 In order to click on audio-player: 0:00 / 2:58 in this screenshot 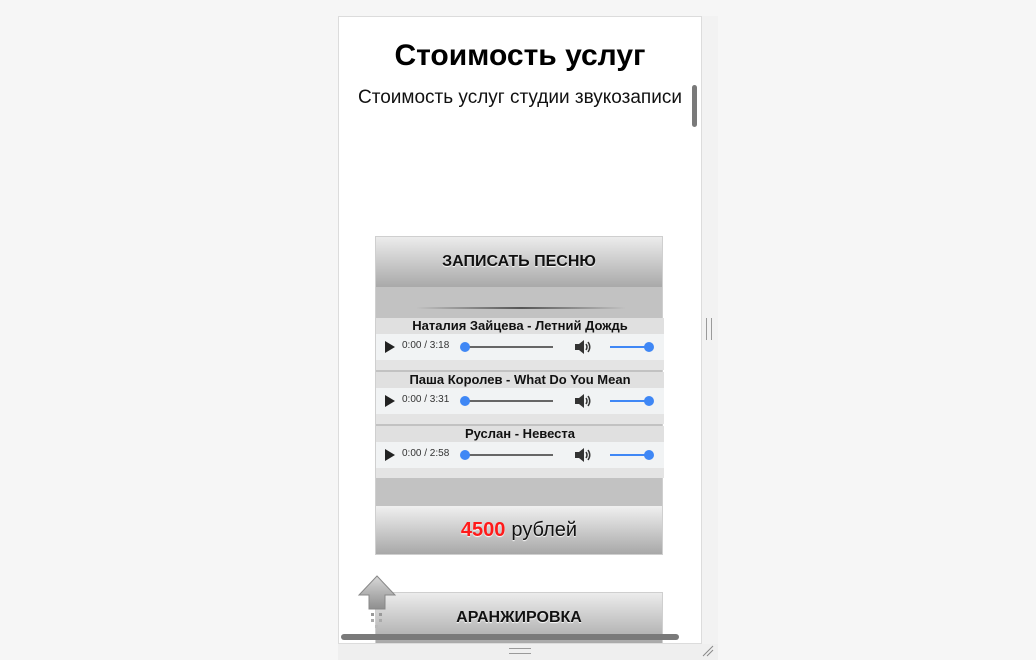, I will do `click(520, 455)`.